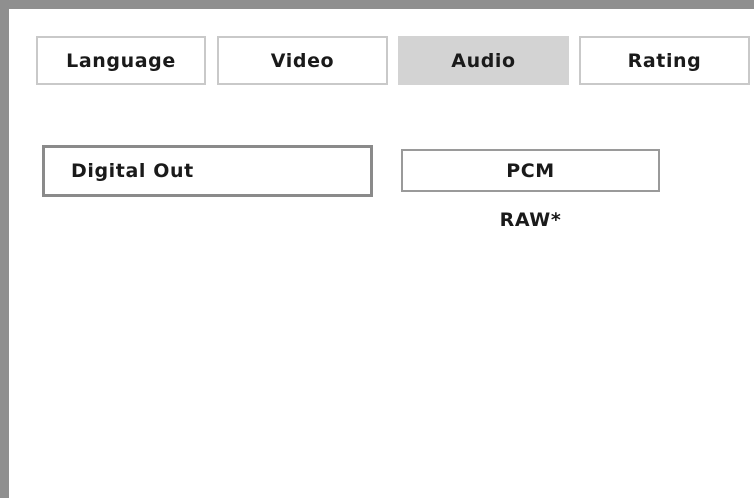  Describe the element at coordinates (664, 60) in the screenshot. I see `tab-rating: Rating` at that location.